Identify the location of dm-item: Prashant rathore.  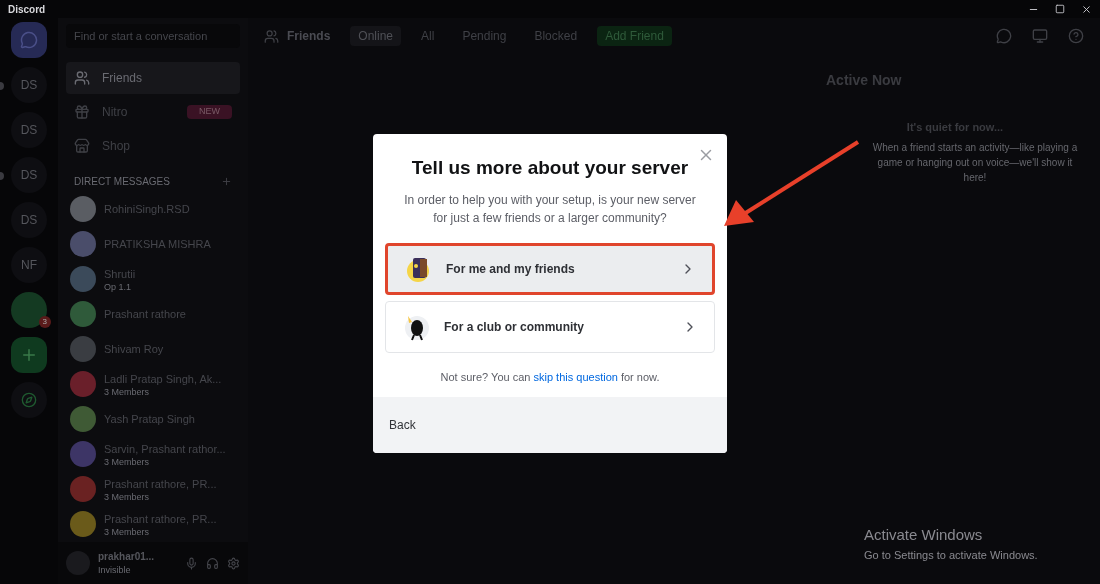
(153, 314).